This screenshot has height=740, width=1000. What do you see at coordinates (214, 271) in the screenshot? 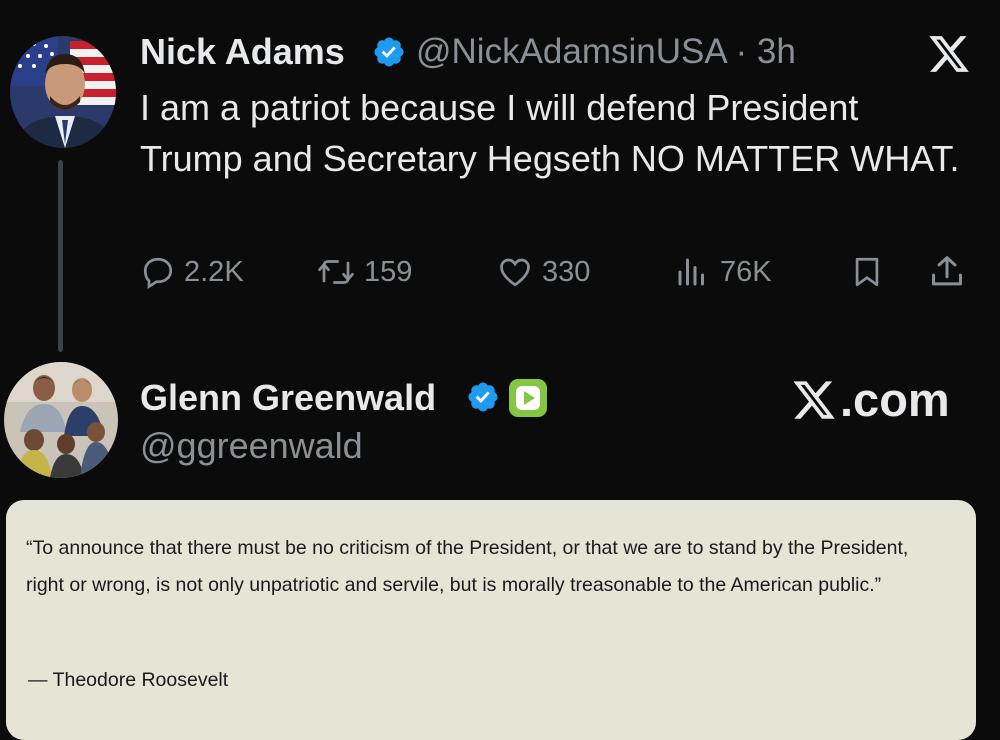
I see `reply-count: 2.2K` at bounding box center [214, 271].